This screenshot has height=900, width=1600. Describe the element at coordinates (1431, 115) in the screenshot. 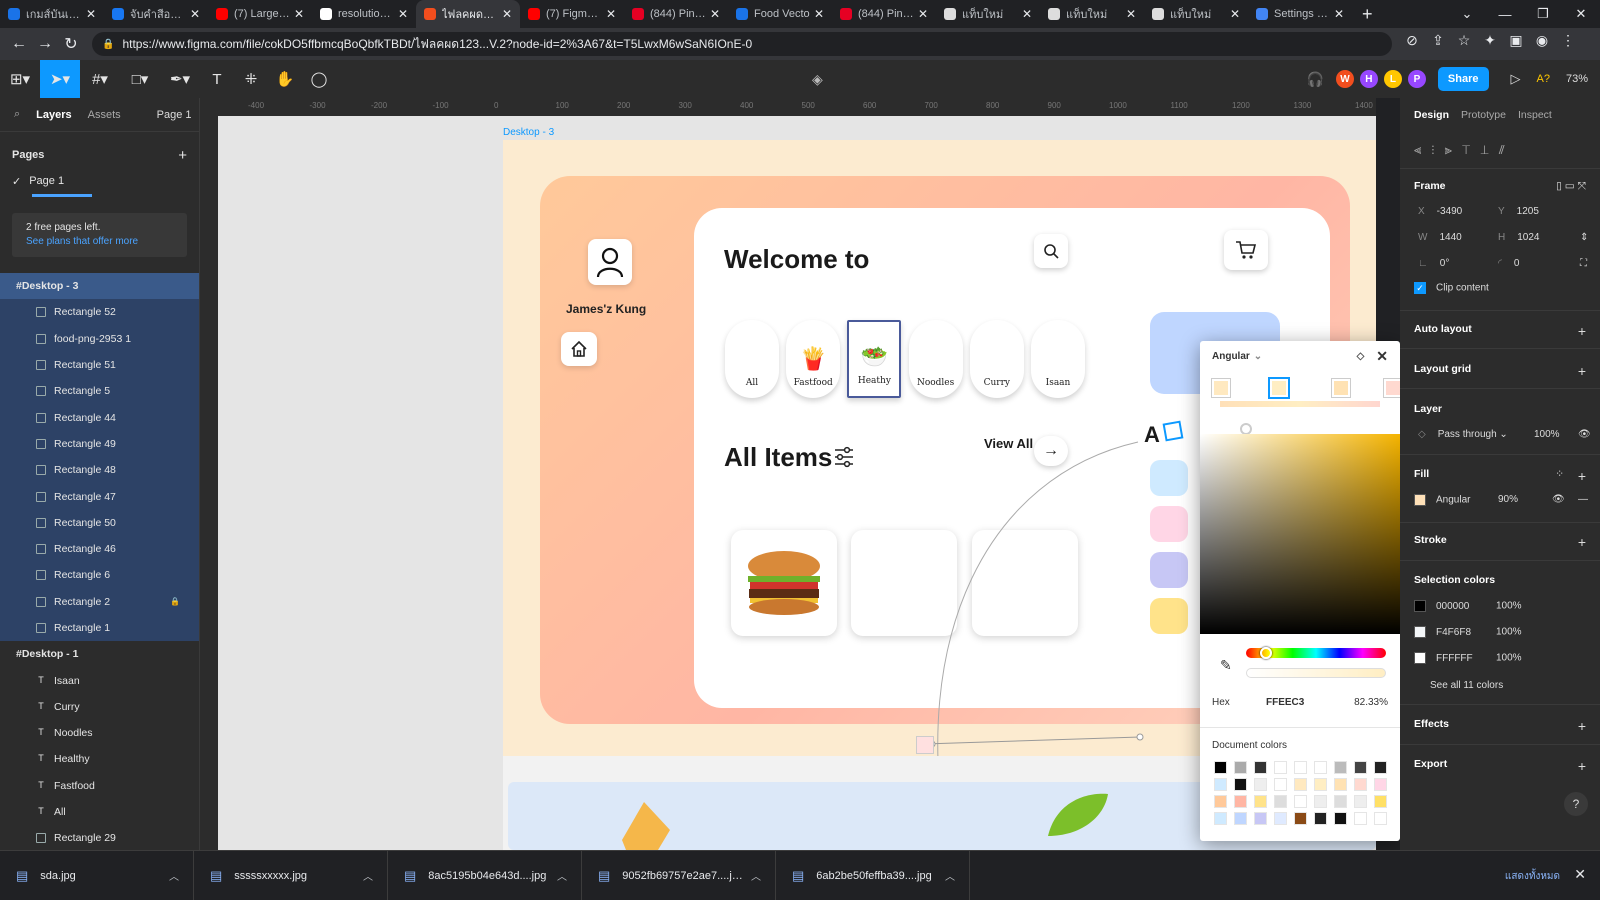

I see `tab-design: Design` at that location.